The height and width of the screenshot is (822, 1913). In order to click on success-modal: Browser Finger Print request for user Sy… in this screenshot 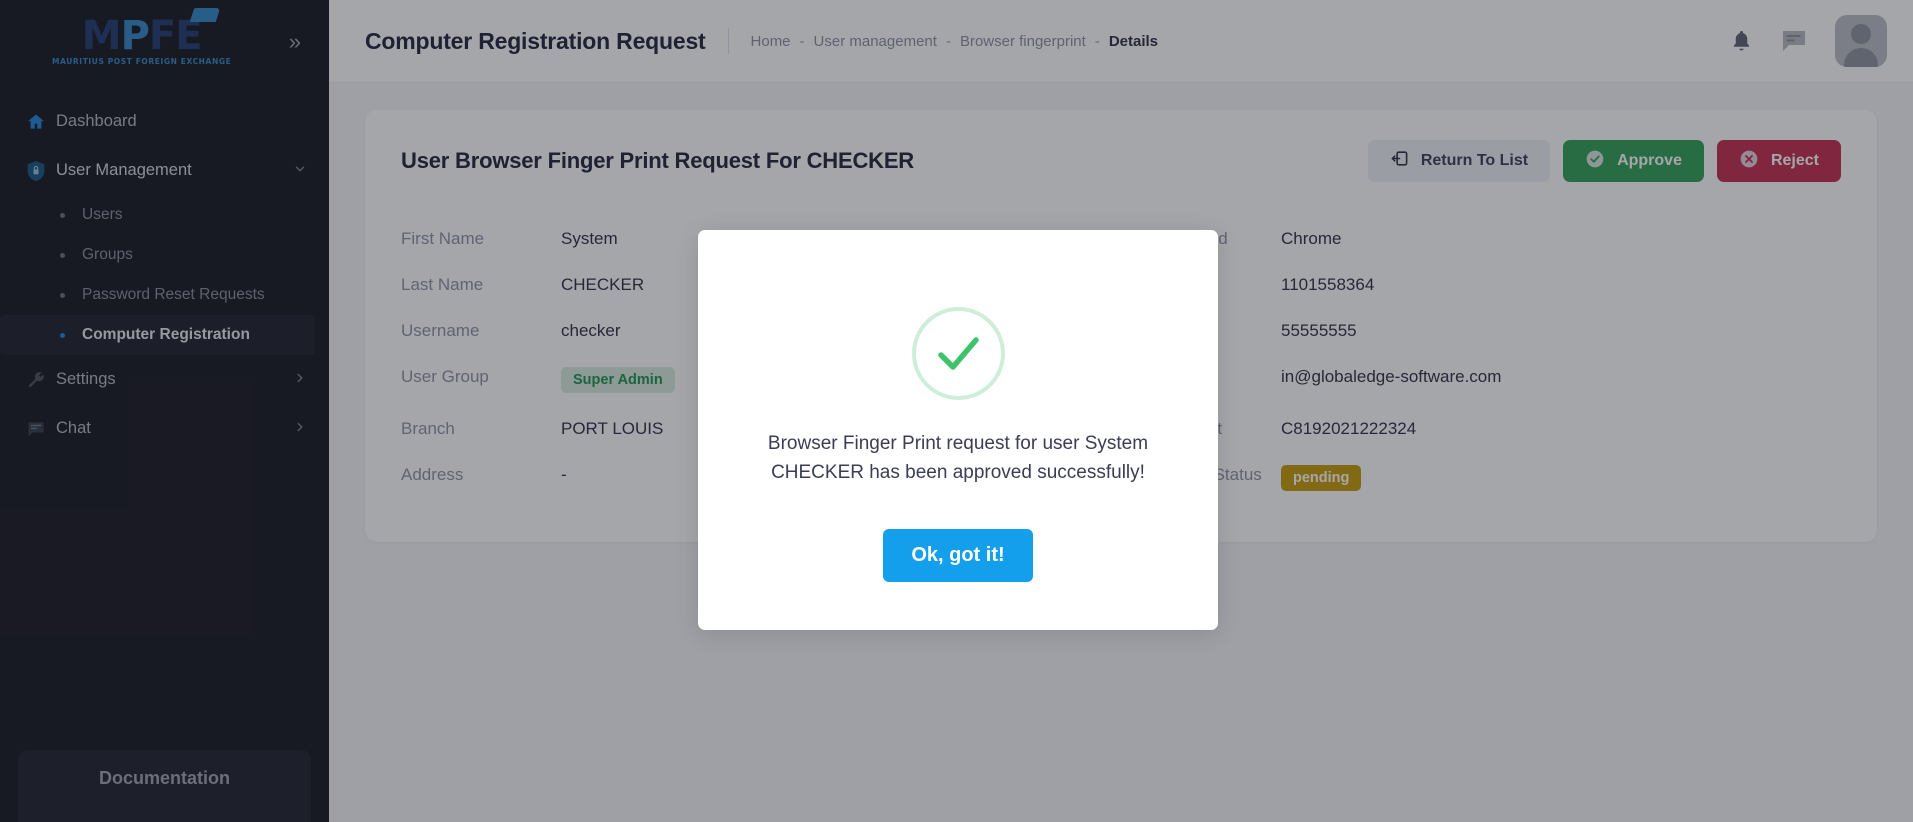, I will do `click(958, 430)`.